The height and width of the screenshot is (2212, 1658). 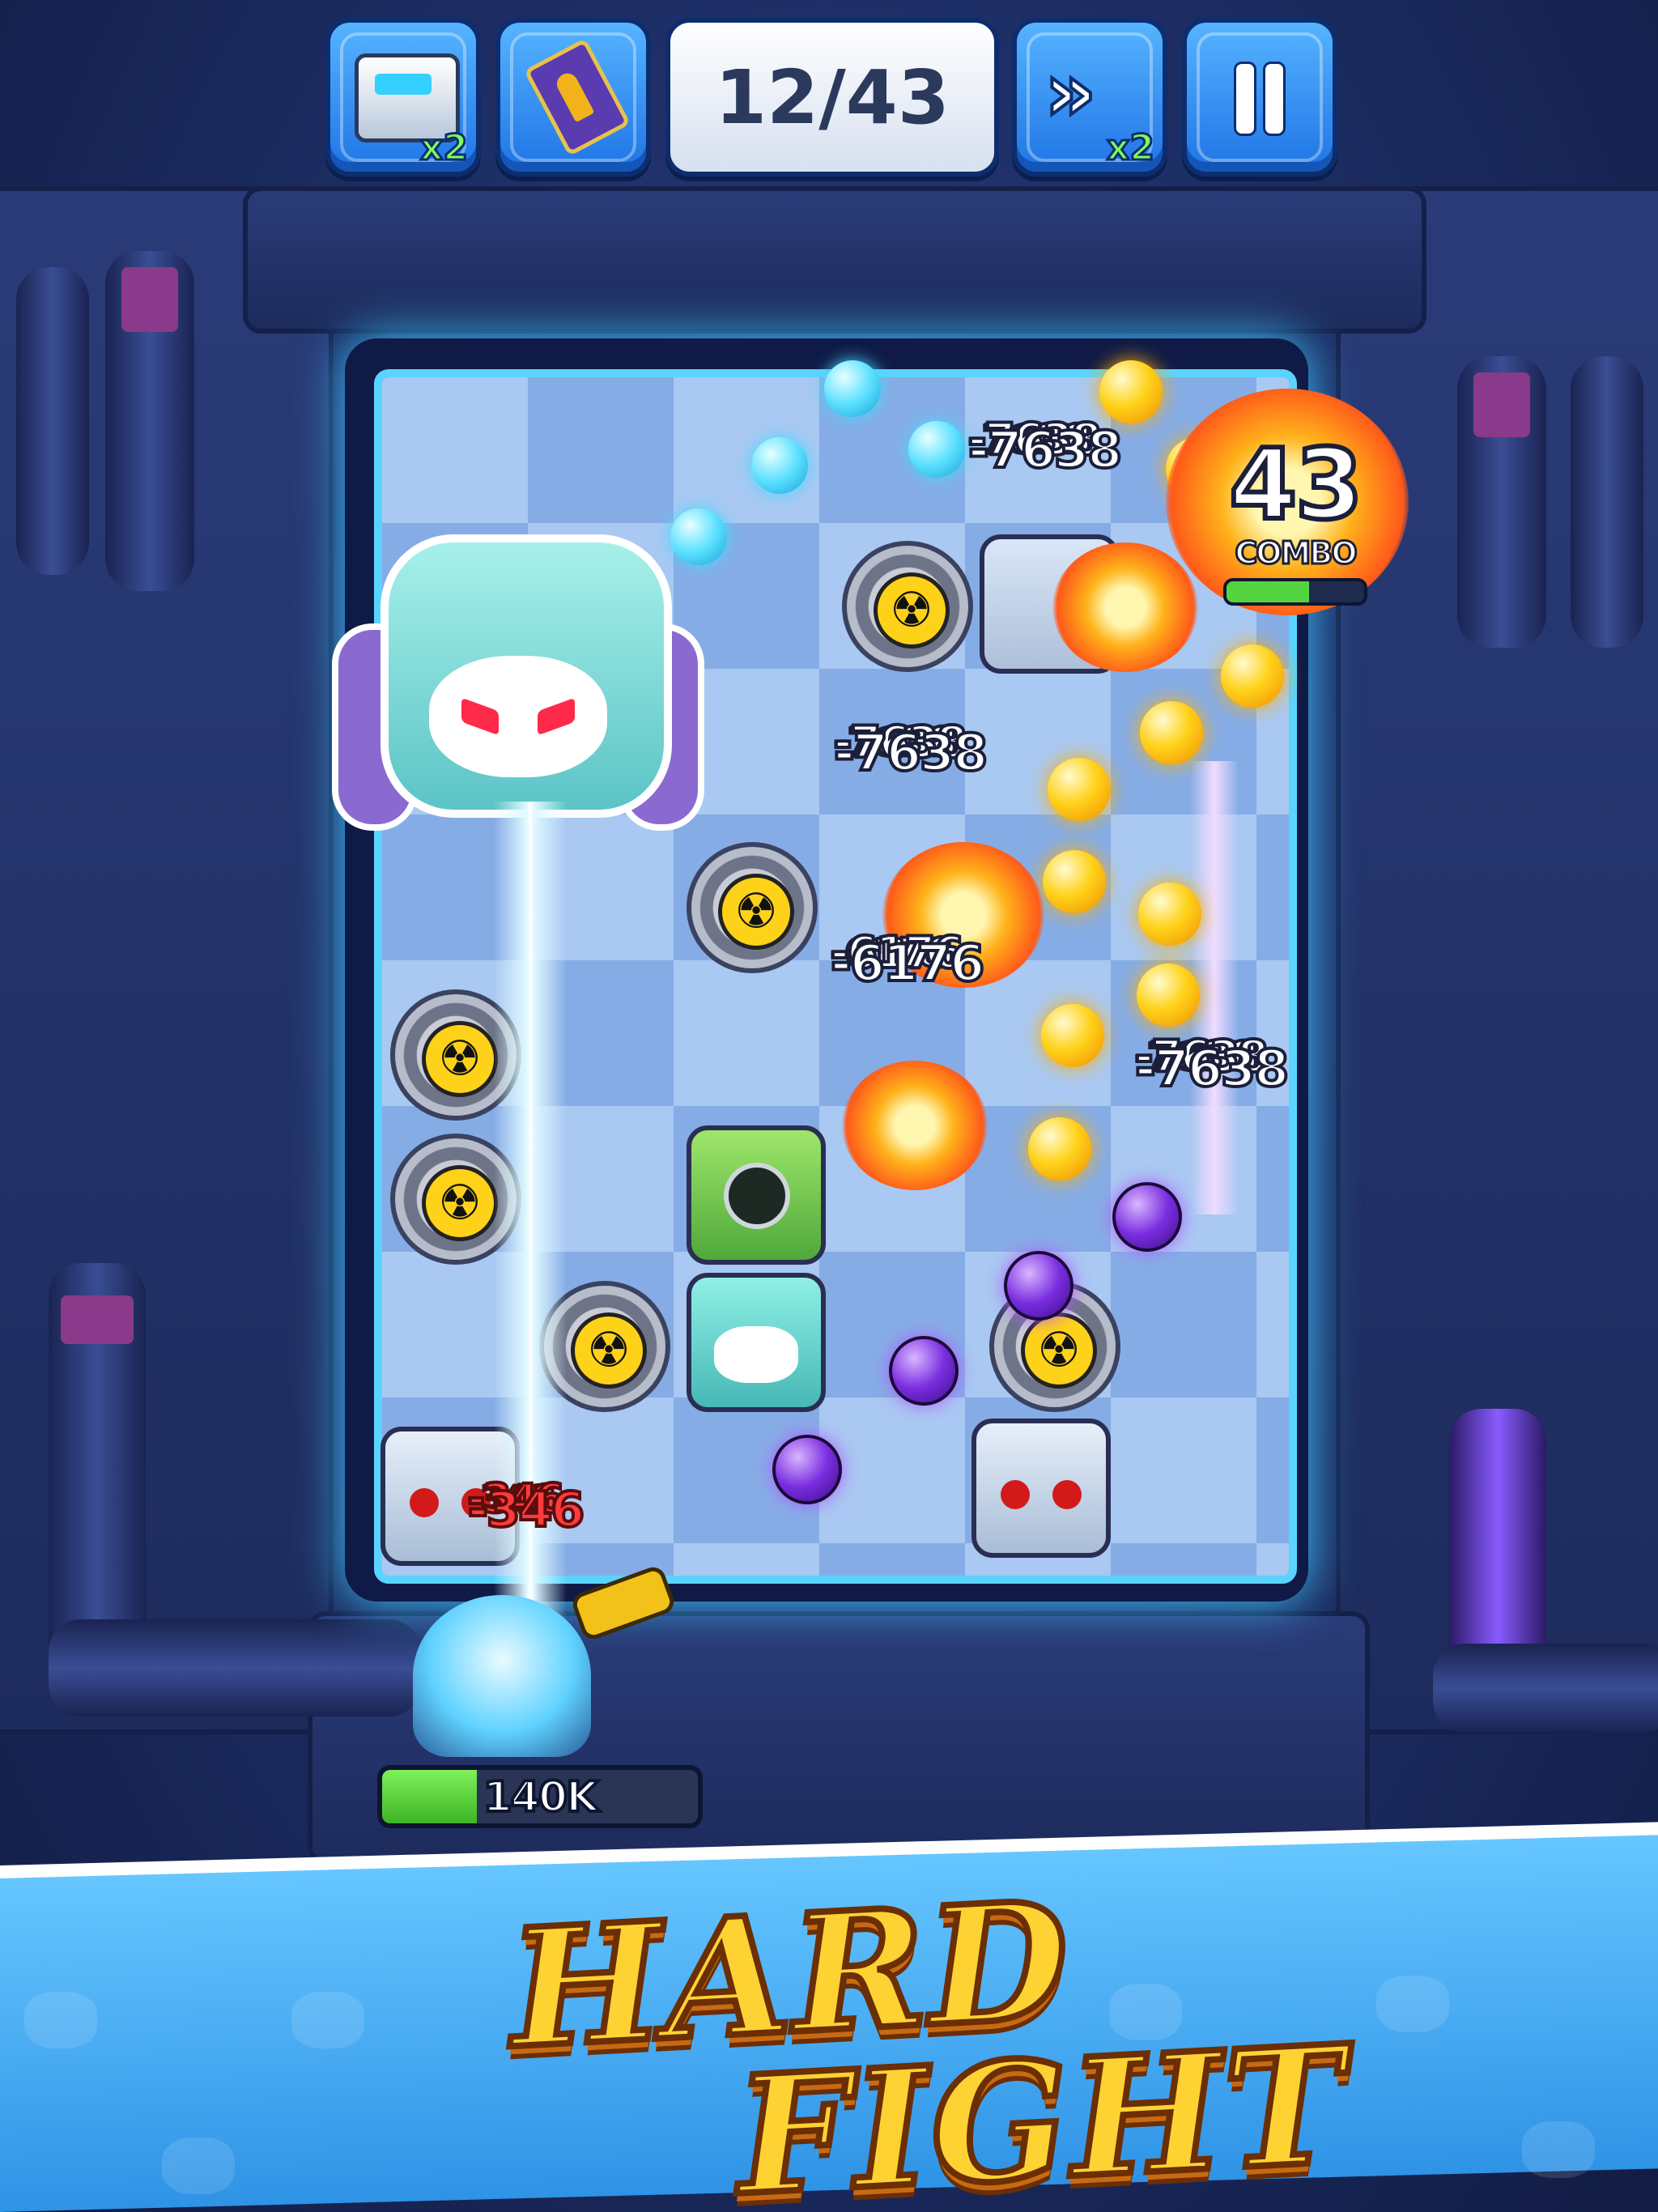 What do you see at coordinates (518, 716) in the screenshot?
I see `boss-face` at bounding box center [518, 716].